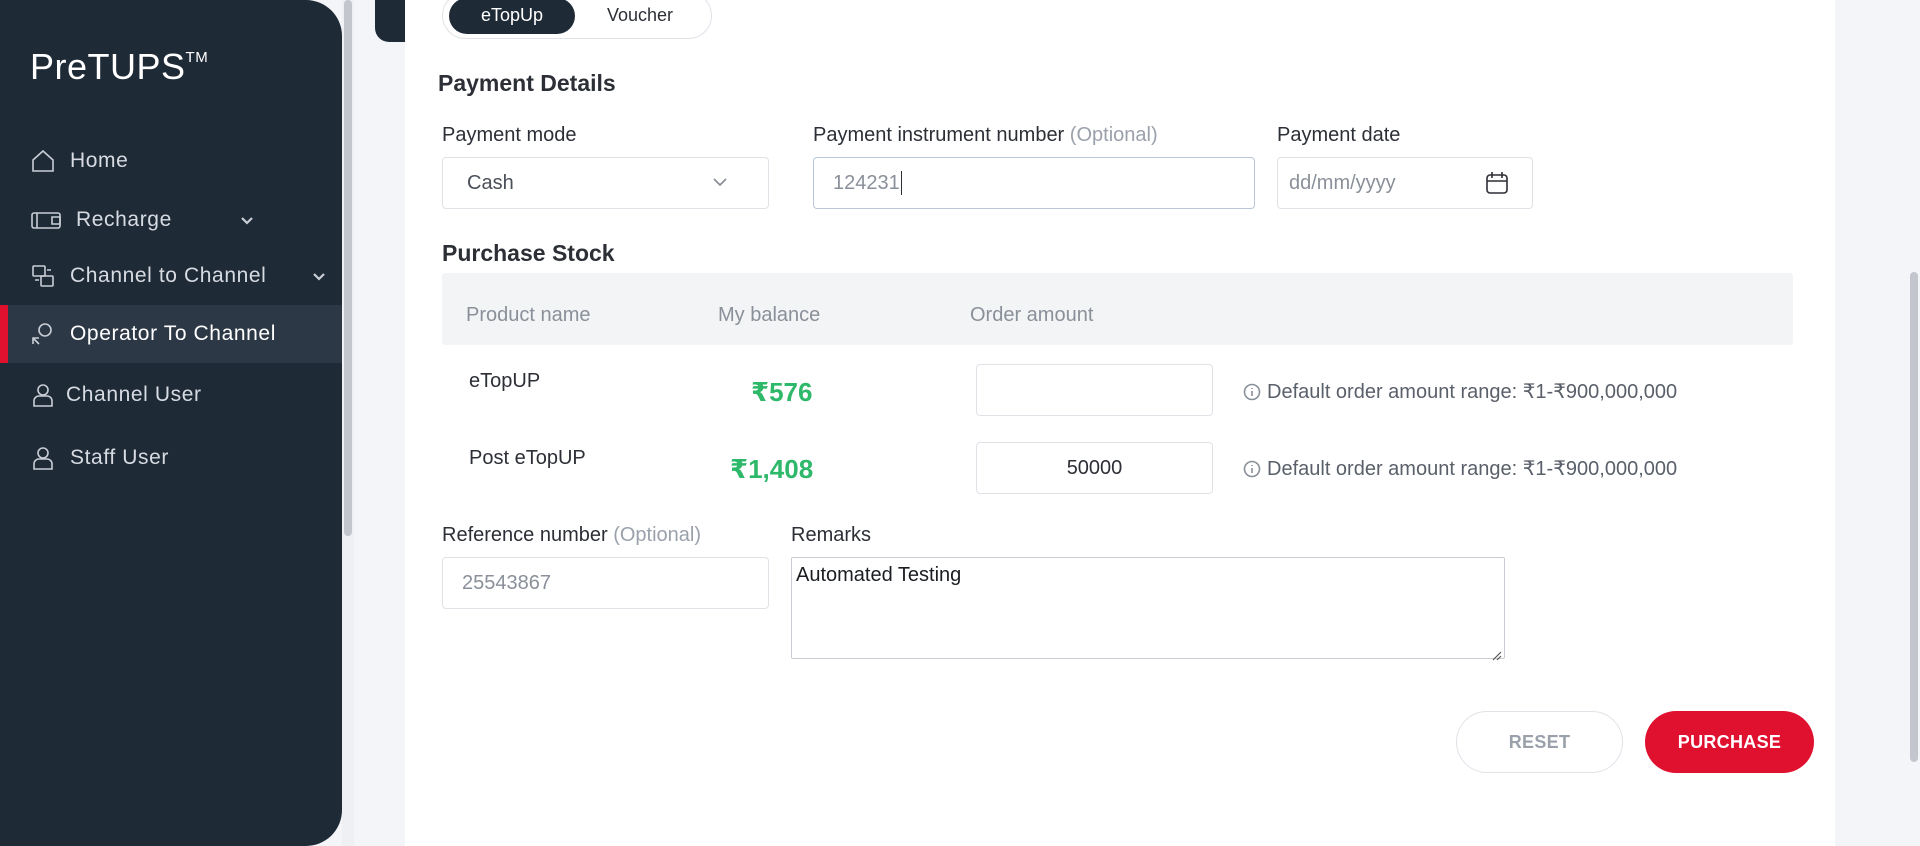 The image size is (1920, 846). What do you see at coordinates (901, 183) in the screenshot?
I see `text-caret` at bounding box center [901, 183].